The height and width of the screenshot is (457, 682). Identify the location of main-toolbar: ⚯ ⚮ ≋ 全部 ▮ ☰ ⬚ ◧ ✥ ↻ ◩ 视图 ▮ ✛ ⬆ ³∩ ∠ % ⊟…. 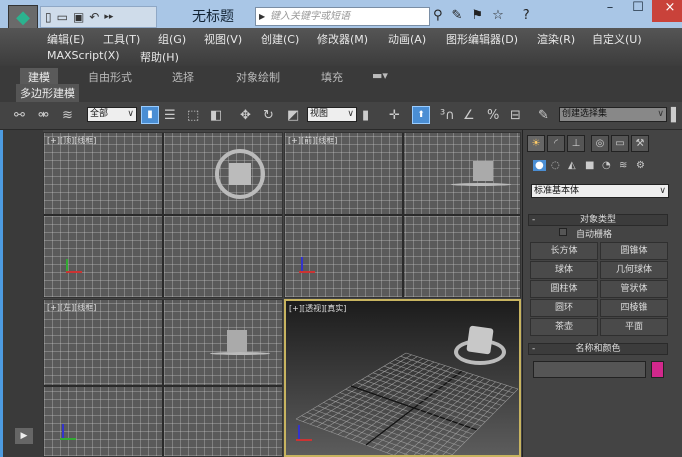
(341, 116).